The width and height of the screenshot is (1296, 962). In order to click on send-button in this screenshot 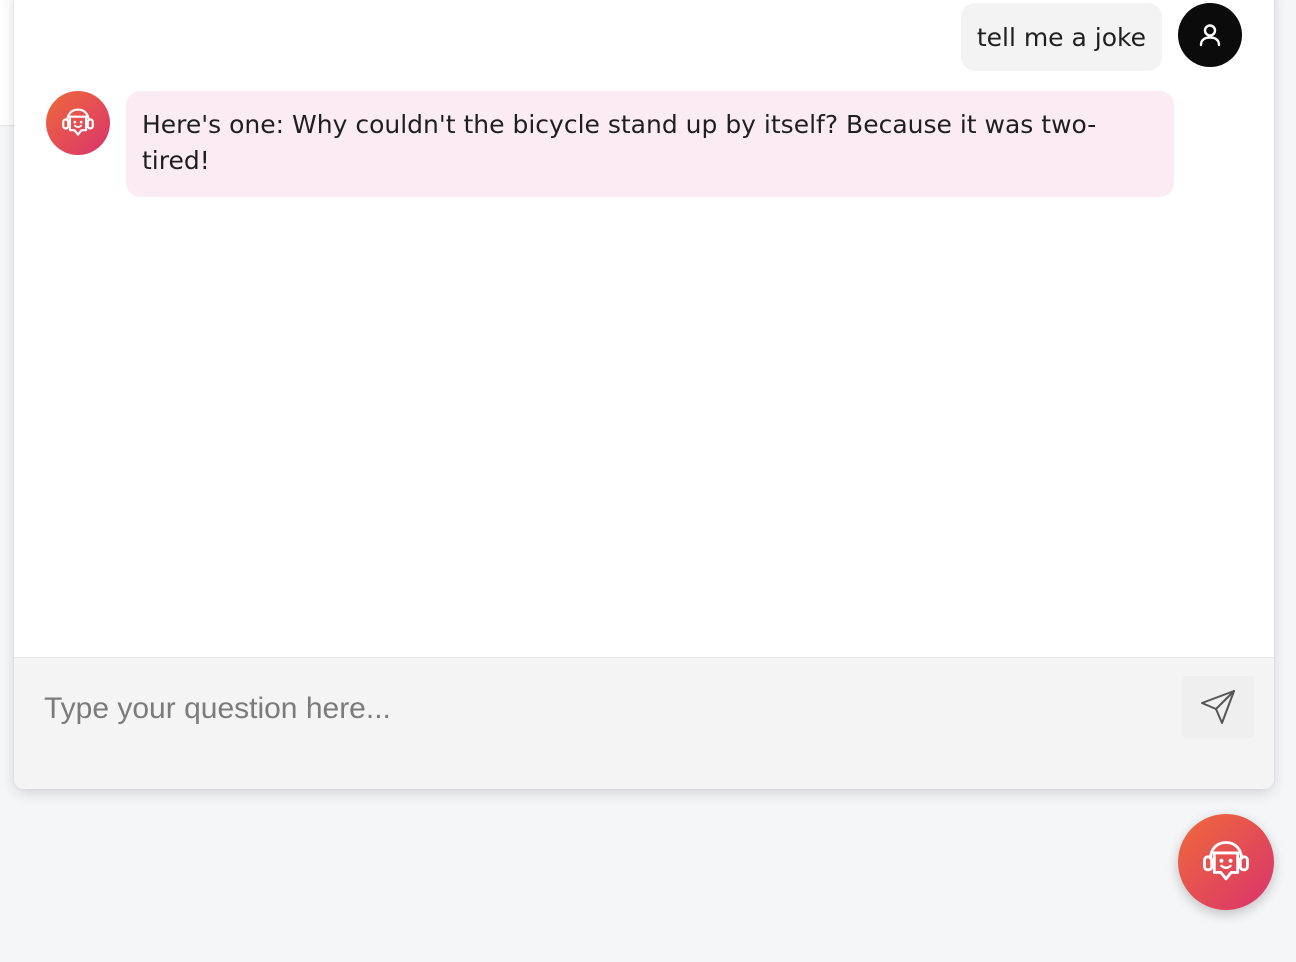, I will do `click(1218, 707)`.